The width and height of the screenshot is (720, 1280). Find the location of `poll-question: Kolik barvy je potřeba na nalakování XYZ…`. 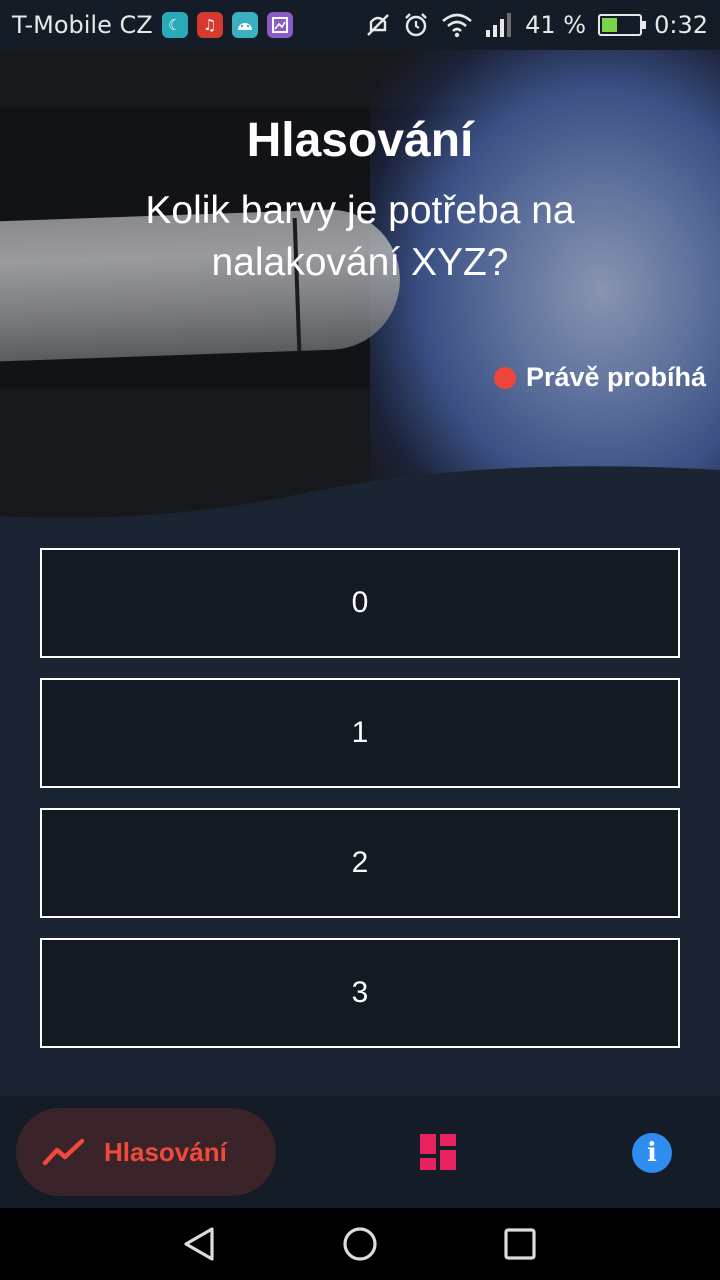

poll-question: Kolik barvy je potřeba na nalakování XYZ… is located at coordinates (360, 236).